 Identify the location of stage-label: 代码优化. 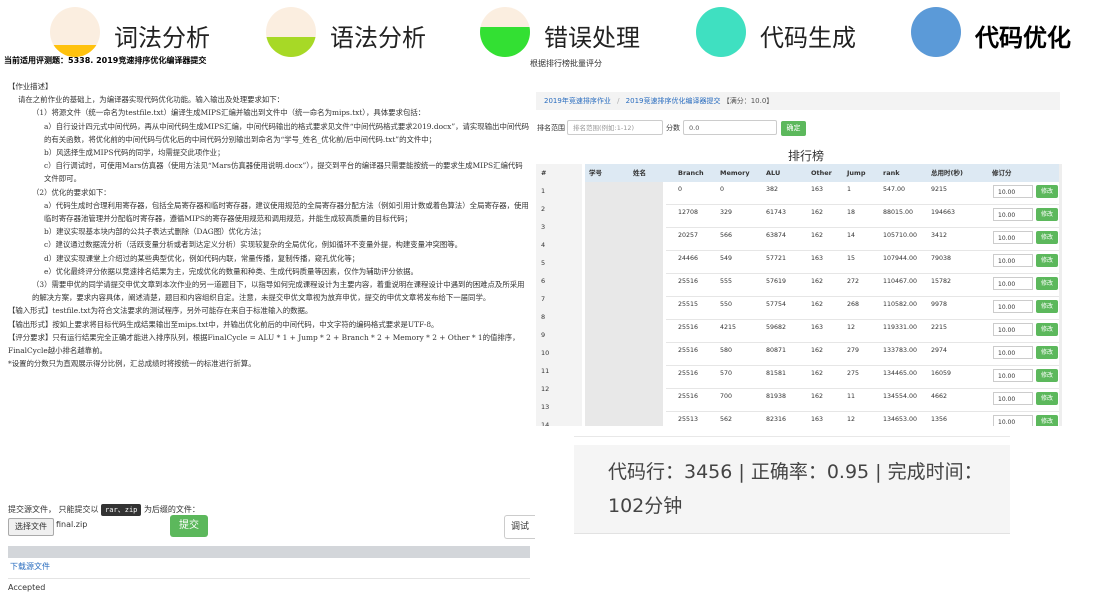
(1023, 38).